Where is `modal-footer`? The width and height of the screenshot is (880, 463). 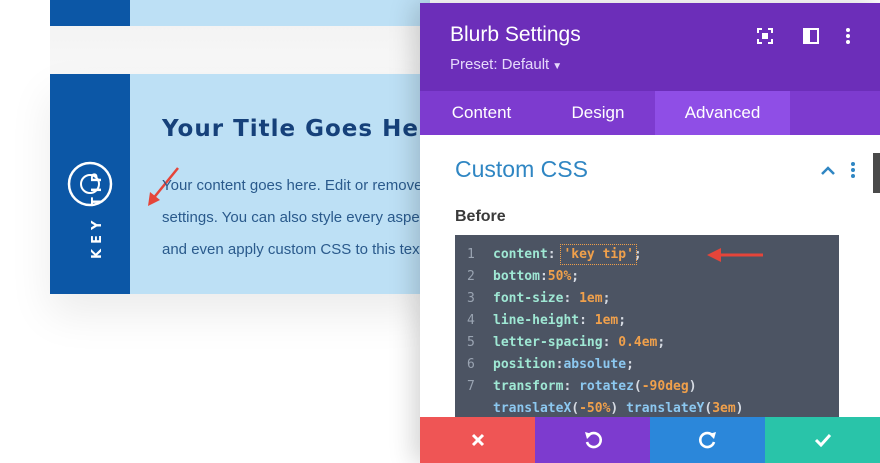 modal-footer is located at coordinates (650, 440).